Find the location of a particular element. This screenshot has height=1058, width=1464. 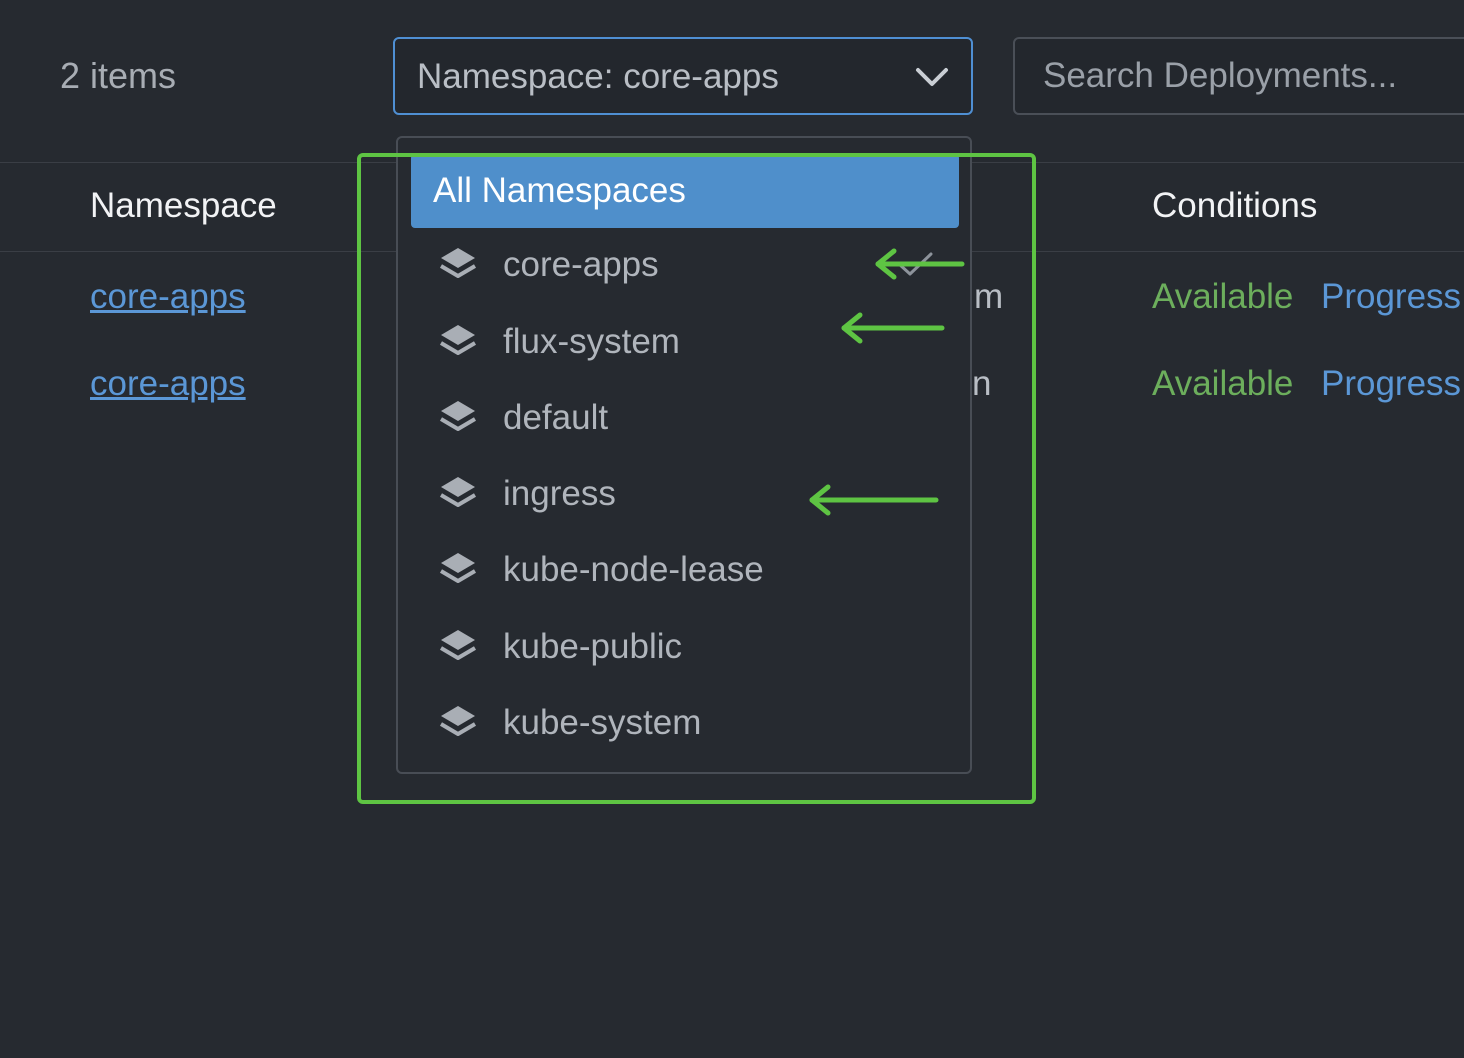

option-default: default is located at coordinates (685, 419).